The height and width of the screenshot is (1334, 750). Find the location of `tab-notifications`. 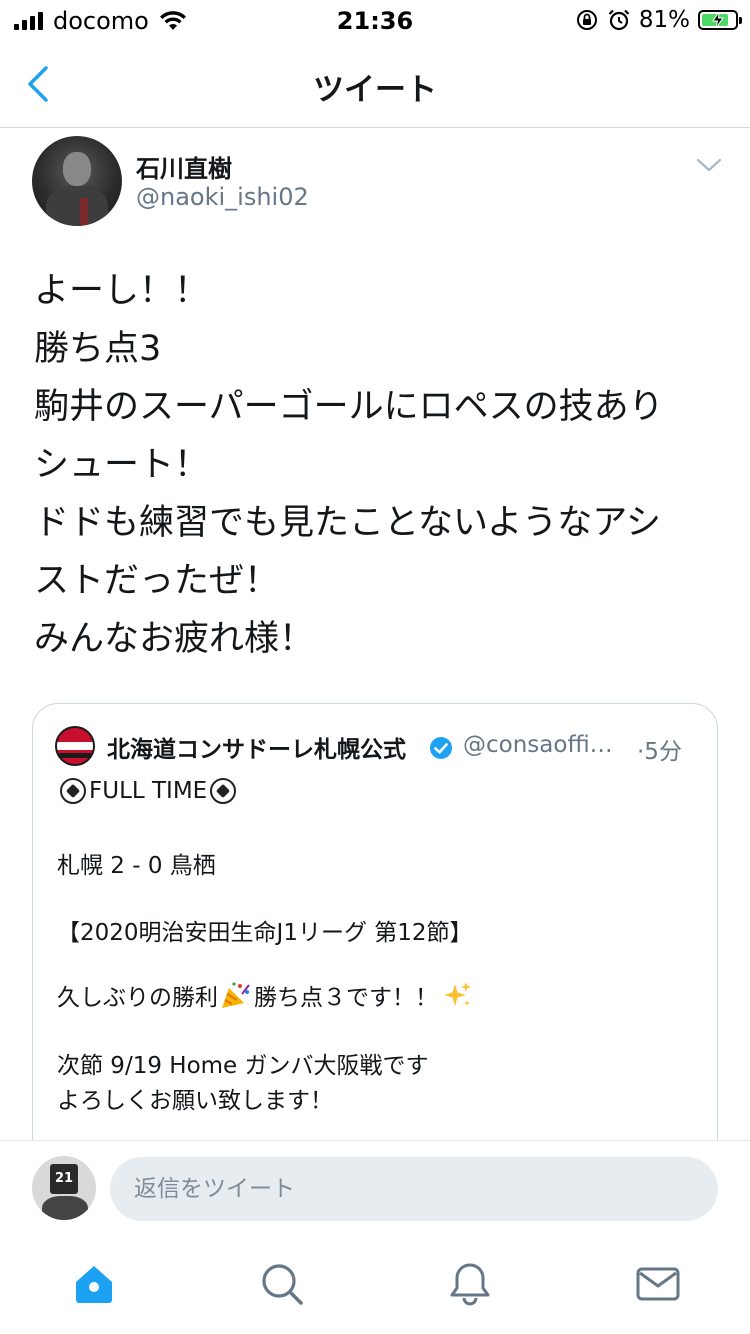

tab-notifications is located at coordinates (470, 1284).